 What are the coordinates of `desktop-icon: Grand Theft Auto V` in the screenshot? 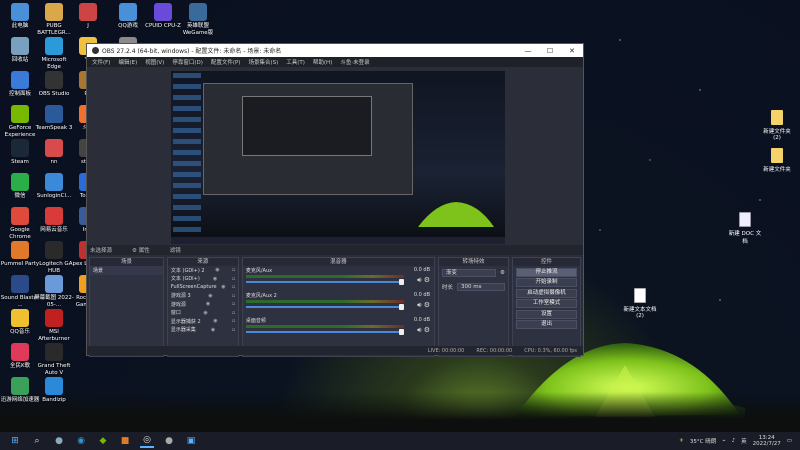 It's located at (54, 359).